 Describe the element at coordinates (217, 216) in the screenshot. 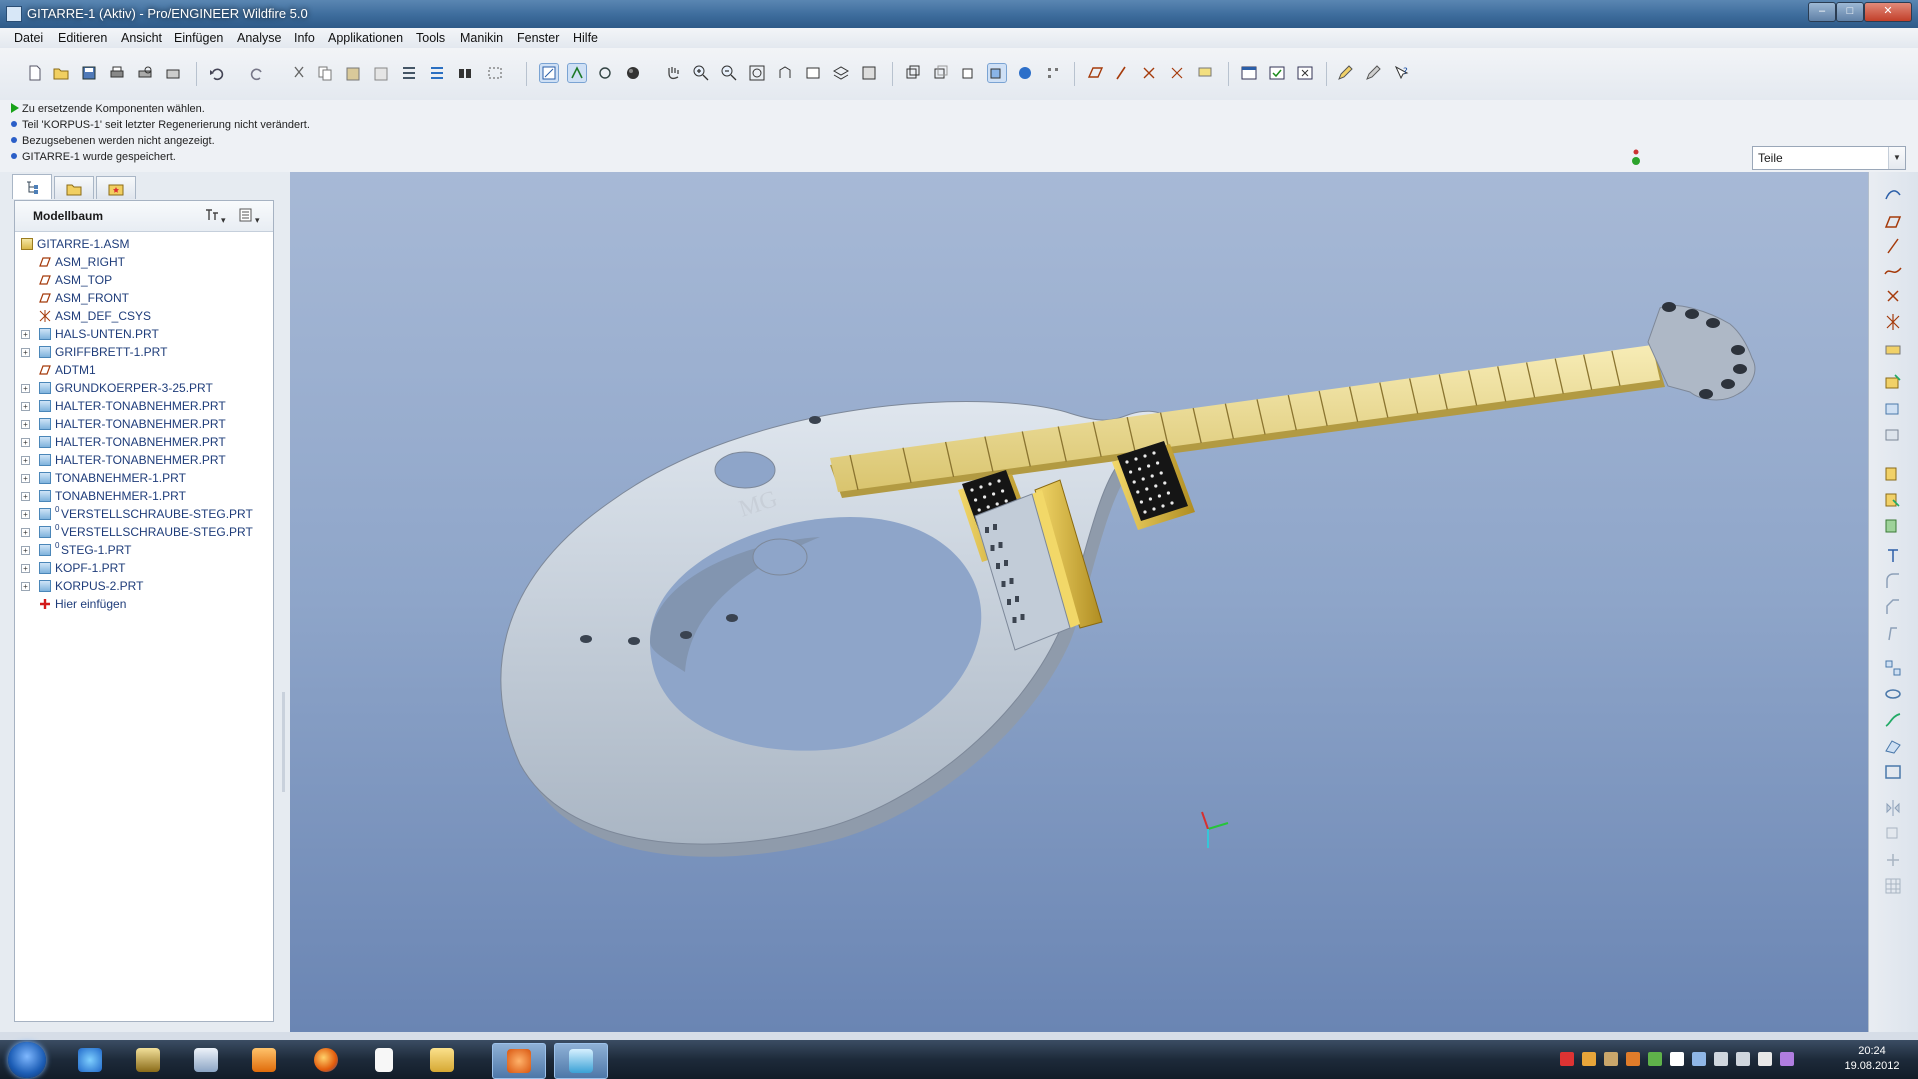

I see `tree-settings-icon: ▾` at that location.